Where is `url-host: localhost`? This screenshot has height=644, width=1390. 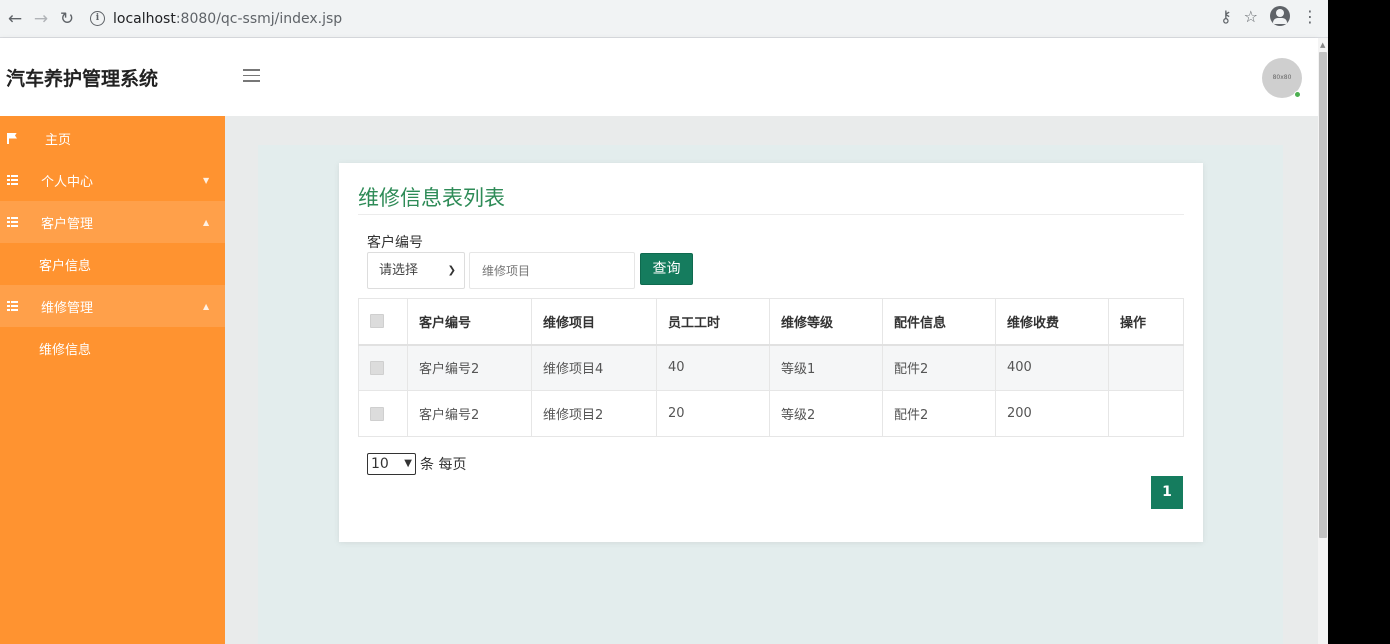 url-host: localhost is located at coordinates (144, 18).